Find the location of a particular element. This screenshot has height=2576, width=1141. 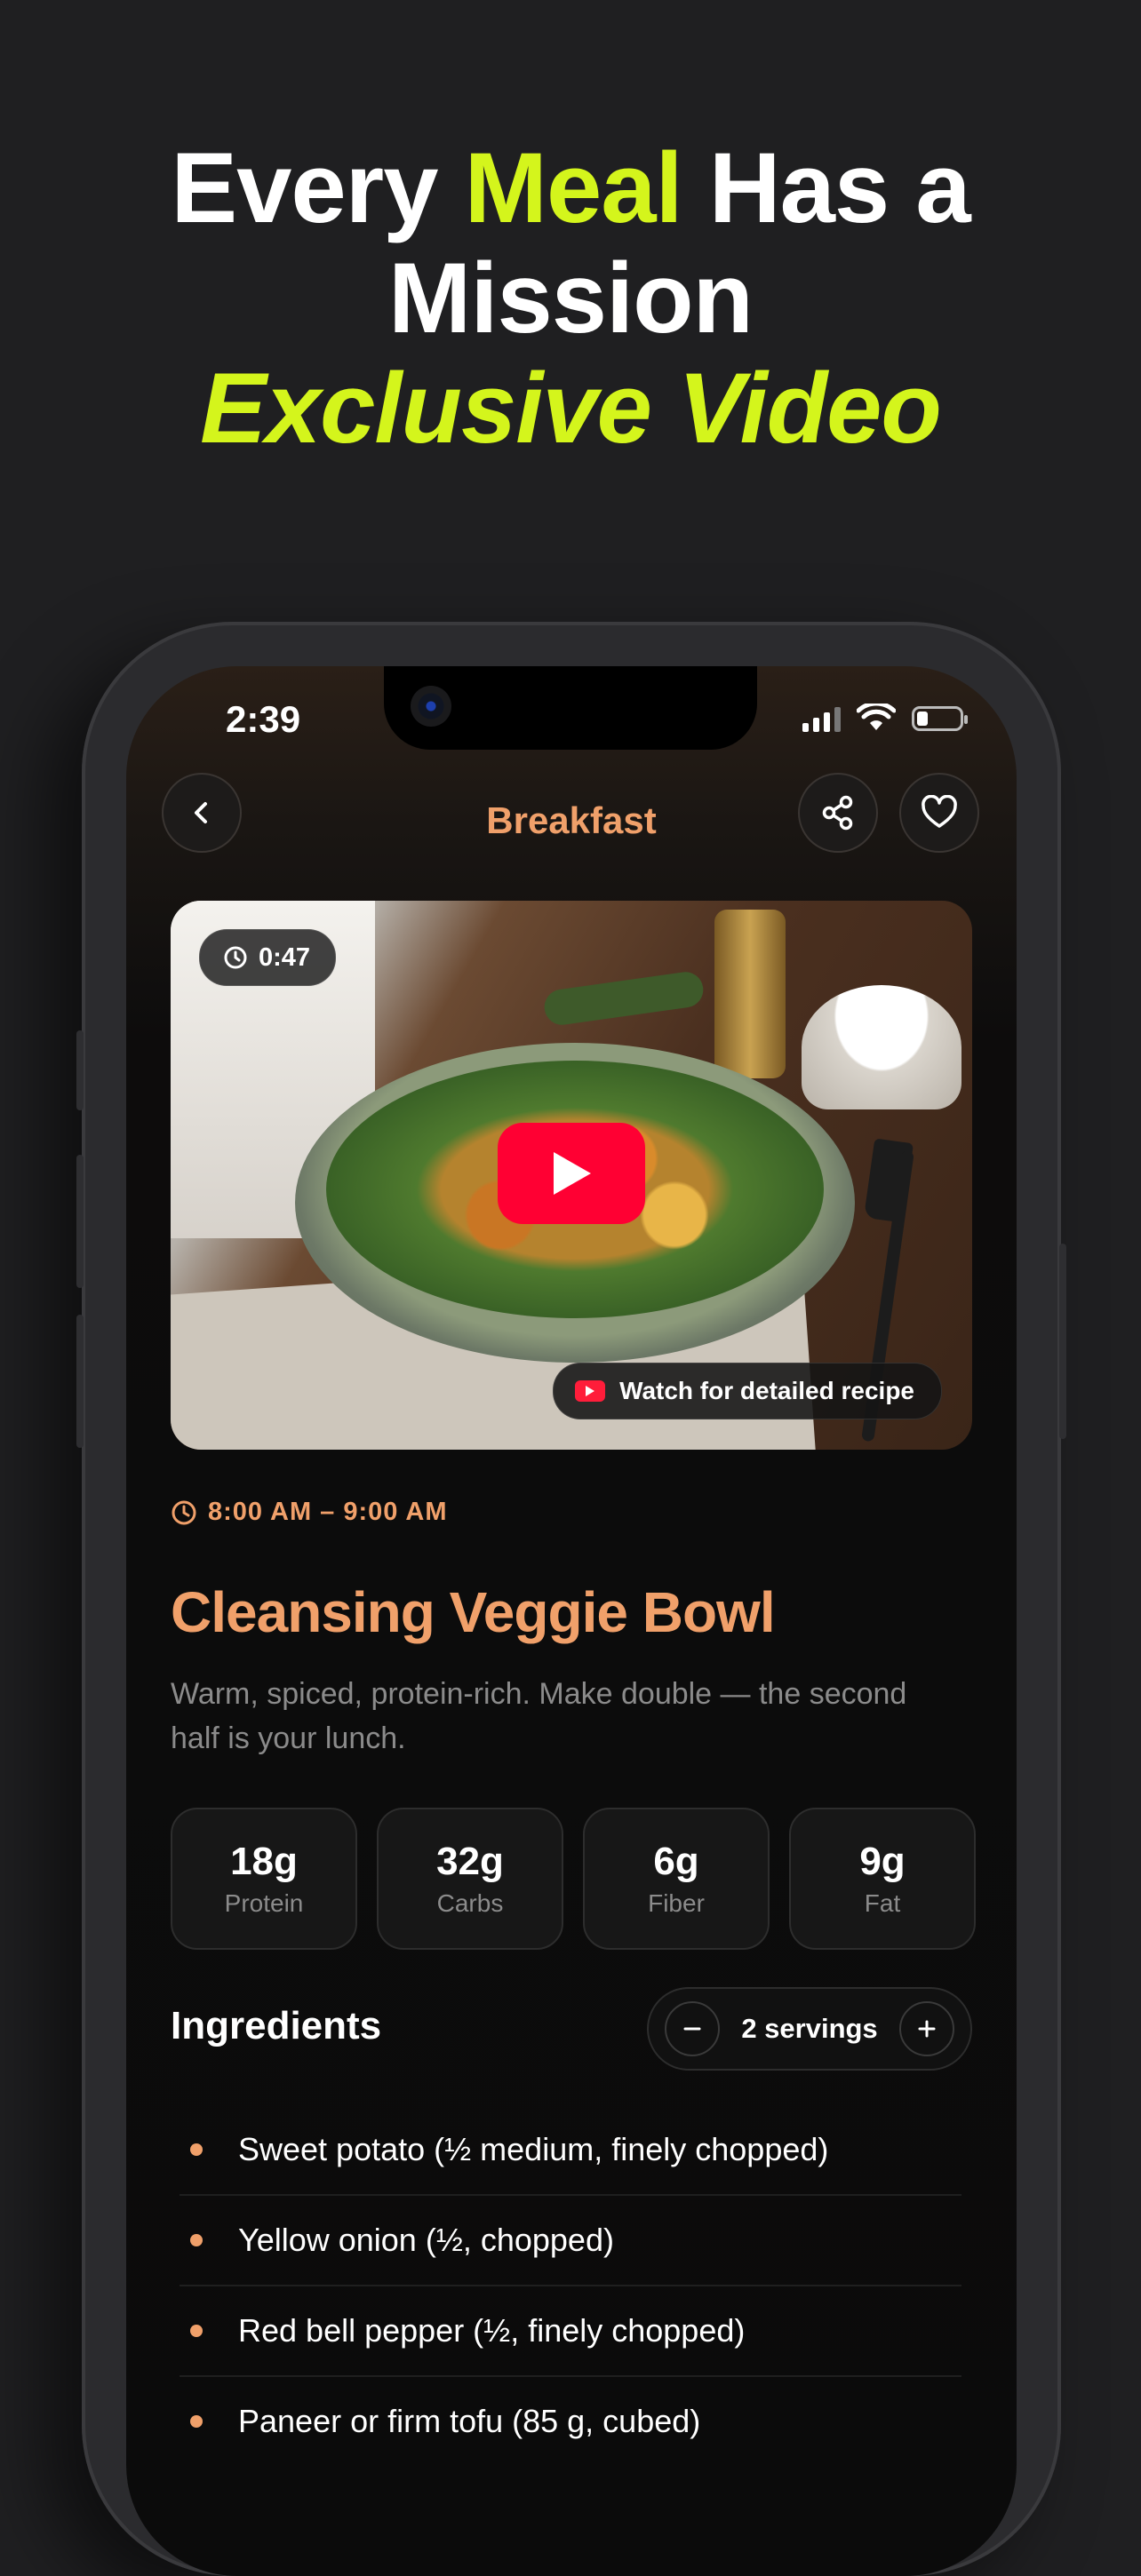

video-pepper-grinder is located at coordinates (750, 994).